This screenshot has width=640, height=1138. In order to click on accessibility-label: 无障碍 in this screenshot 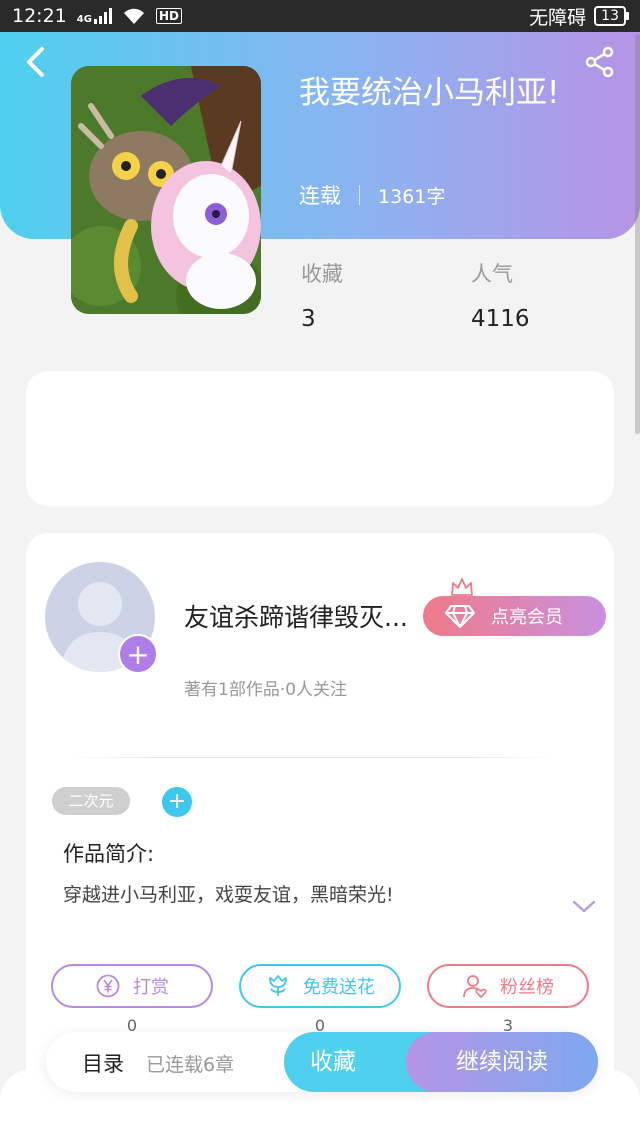, I will do `click(558, 17)`.